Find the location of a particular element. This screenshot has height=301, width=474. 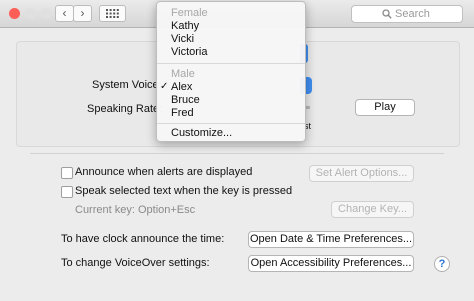

announce-alerts-label: Announce when alerts are displayed is located at coordinates (164, 172).